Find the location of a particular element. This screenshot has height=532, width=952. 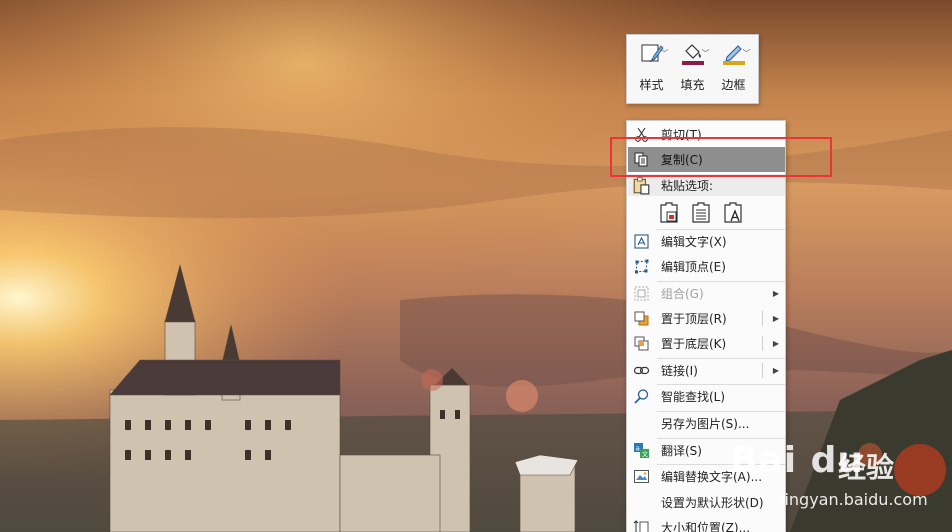

menu-label-translate: 翻译(S) is located at coordinates (681, 451).